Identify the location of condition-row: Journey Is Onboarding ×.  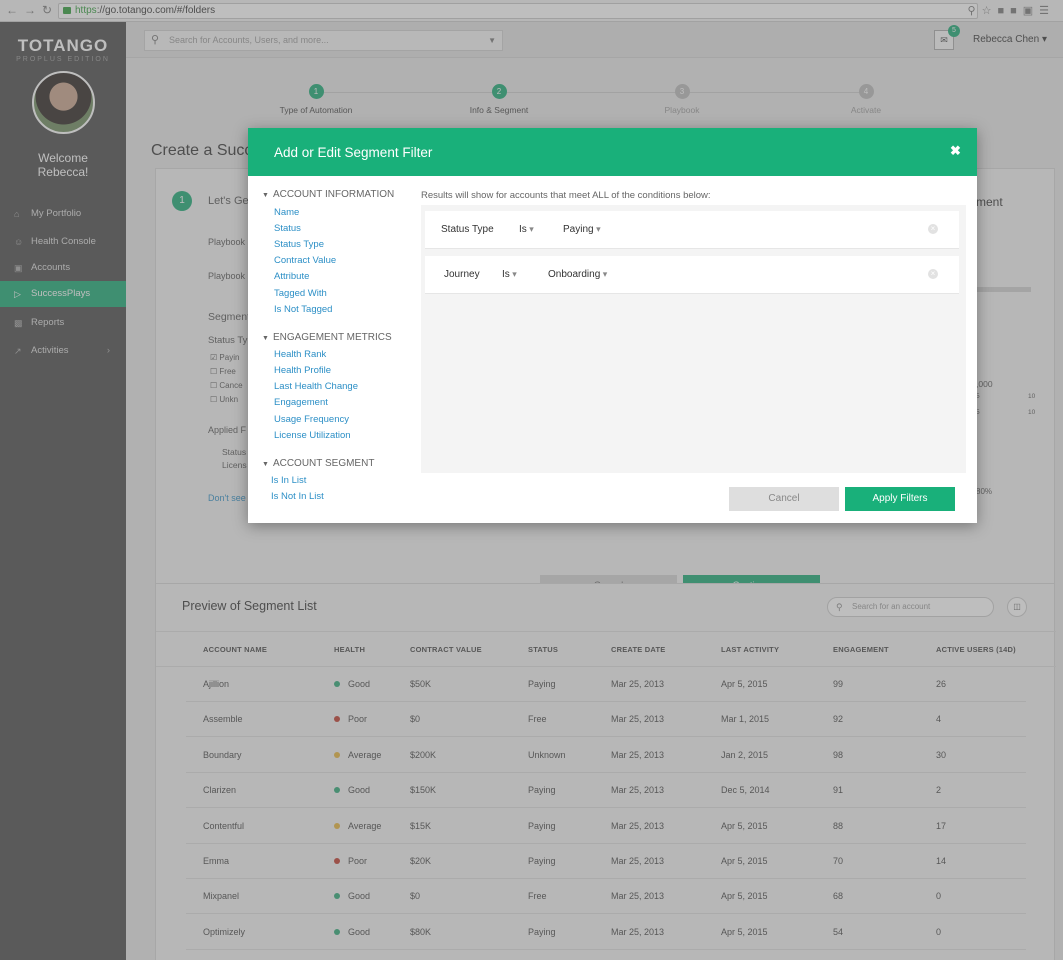
(692, 275).